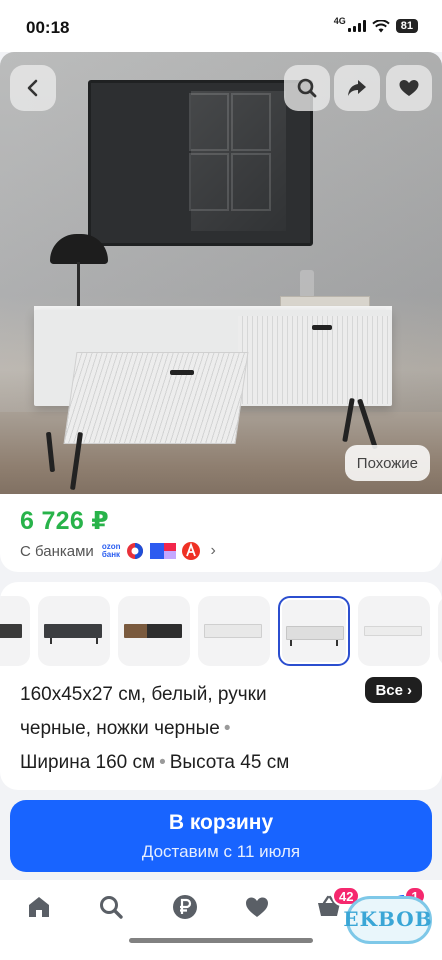  What do you see at coordinates (221, 836) in the screenshot?
I see `add-to-cart-button: В корзину Доставим с 11 июля` at bounding box center [221, 836].